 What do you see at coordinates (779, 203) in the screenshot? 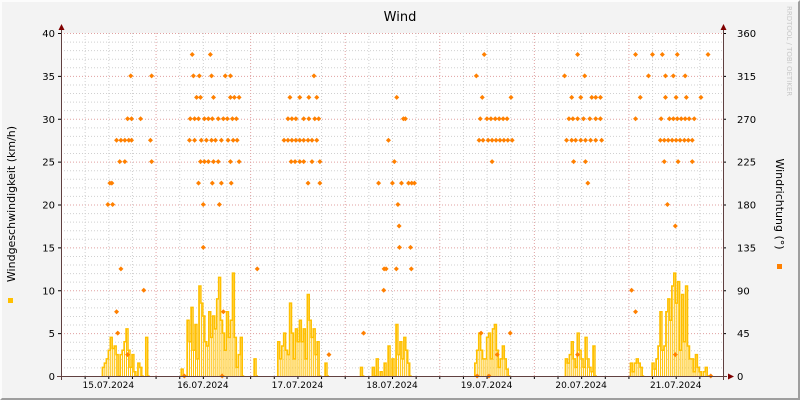
I see `y2-axis-label: Windrichtung (°)` at bounding box center [779, 203].